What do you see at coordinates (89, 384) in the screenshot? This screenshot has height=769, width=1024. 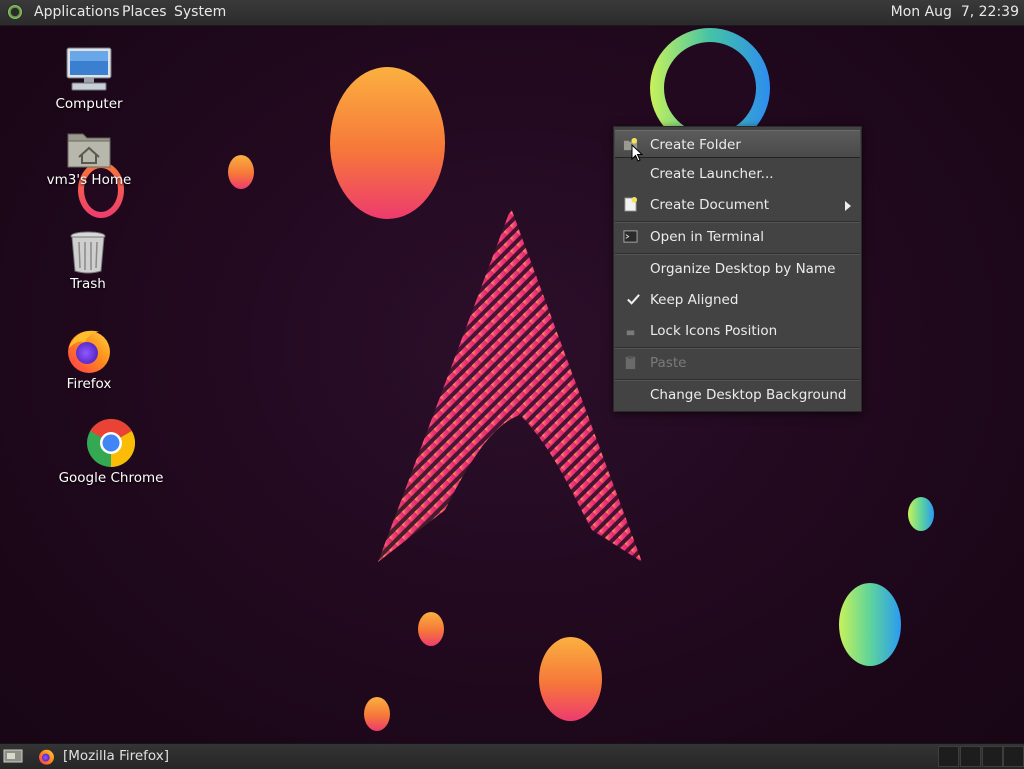 I see `desktop-icon-label: Firefox` at bounding box center [89, 384].